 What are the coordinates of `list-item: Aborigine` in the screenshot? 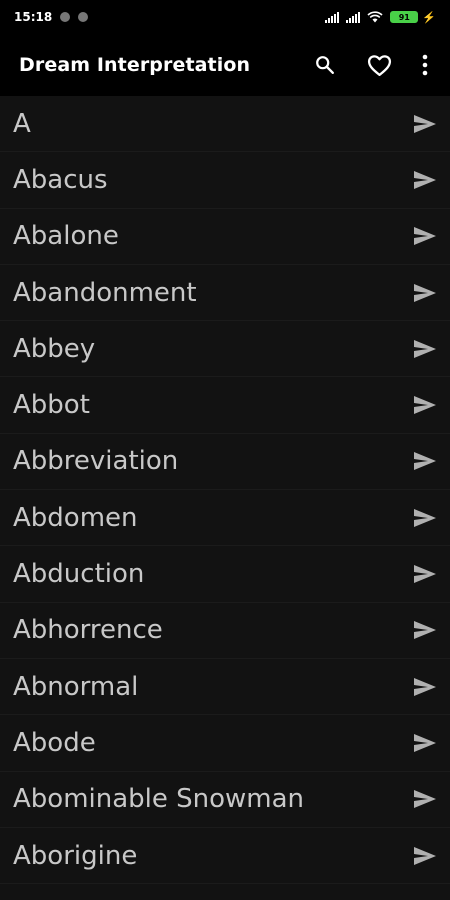 It's located at (225, 856).